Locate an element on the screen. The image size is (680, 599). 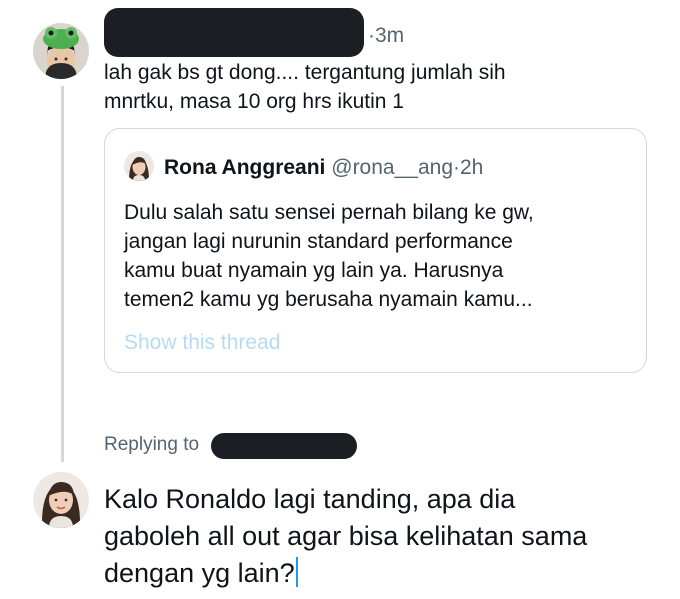
parent-tweet-time: 3m is located at coordinates (389, 35).